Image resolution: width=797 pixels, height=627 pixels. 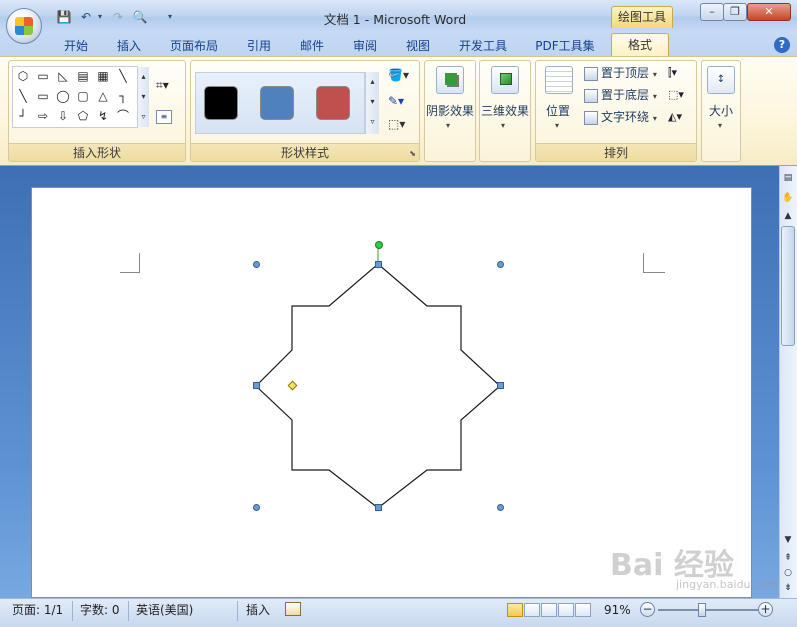 I want to click on shape-rounded-rect-icon: ▢, so click(x=83, y=96).